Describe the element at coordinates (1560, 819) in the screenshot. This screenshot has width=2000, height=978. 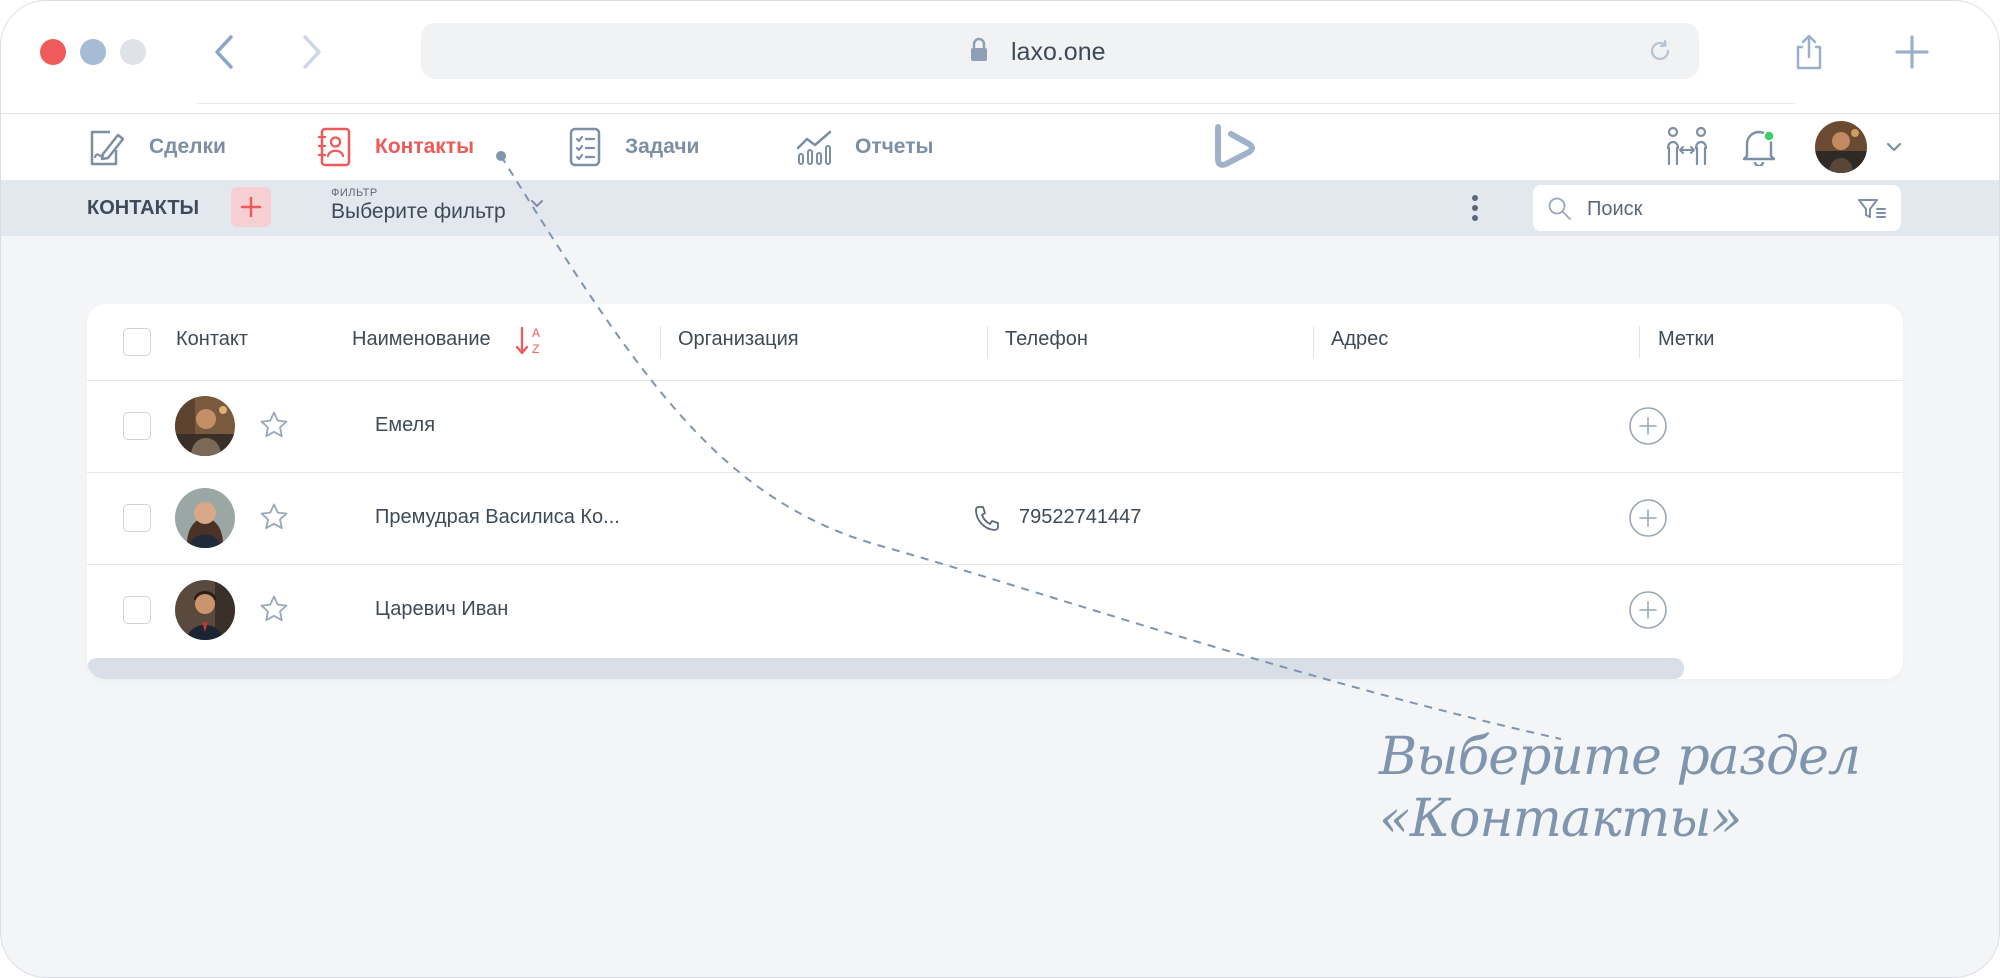
I see `annotation-line: «Контакты»` at that location.